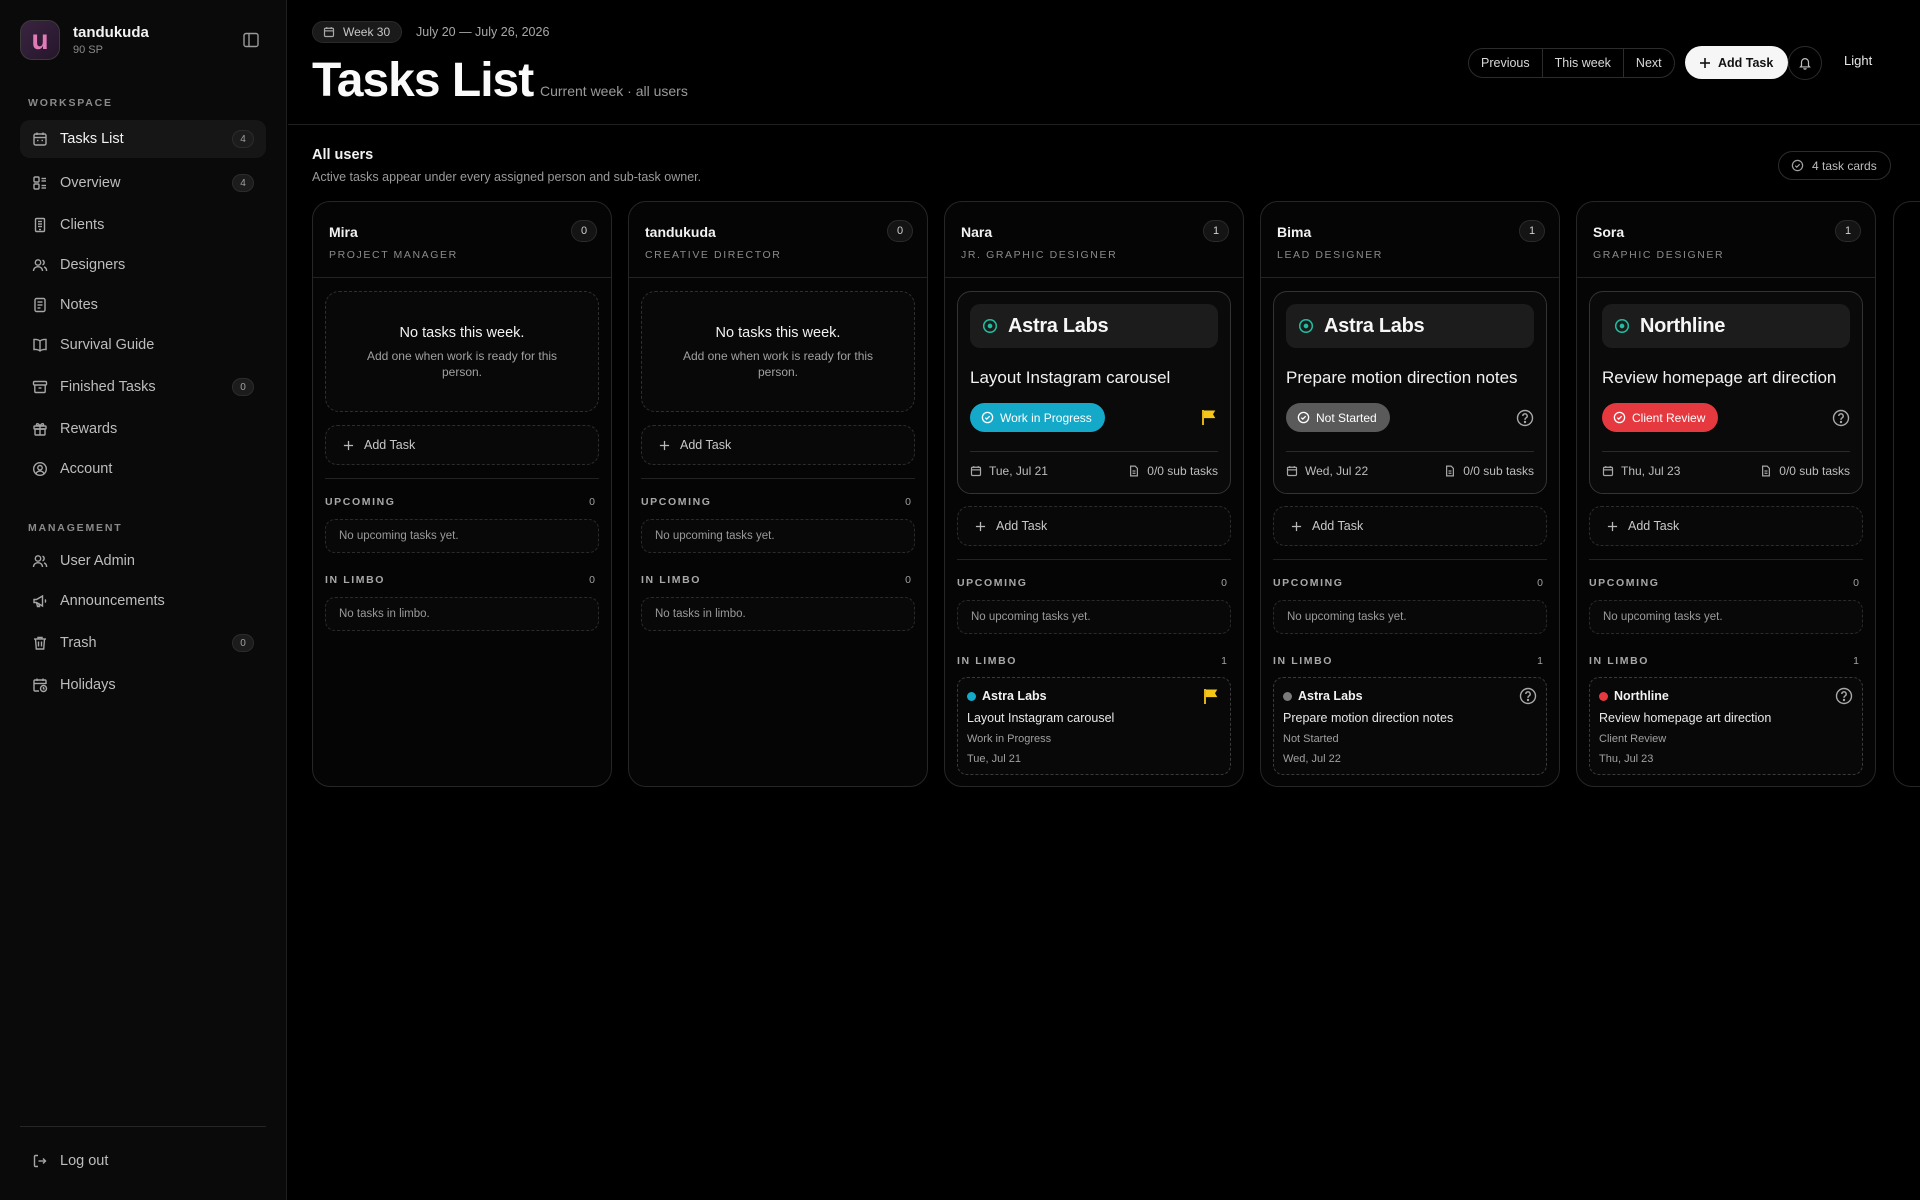  I want to click on task-card-divider, so click(1410, 451).